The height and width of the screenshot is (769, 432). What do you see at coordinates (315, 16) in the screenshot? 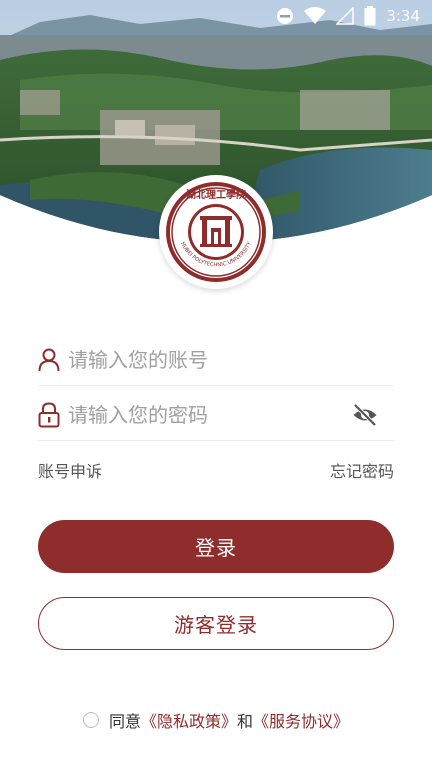
I see `wifi-icon` at bounding box center [315, 16].